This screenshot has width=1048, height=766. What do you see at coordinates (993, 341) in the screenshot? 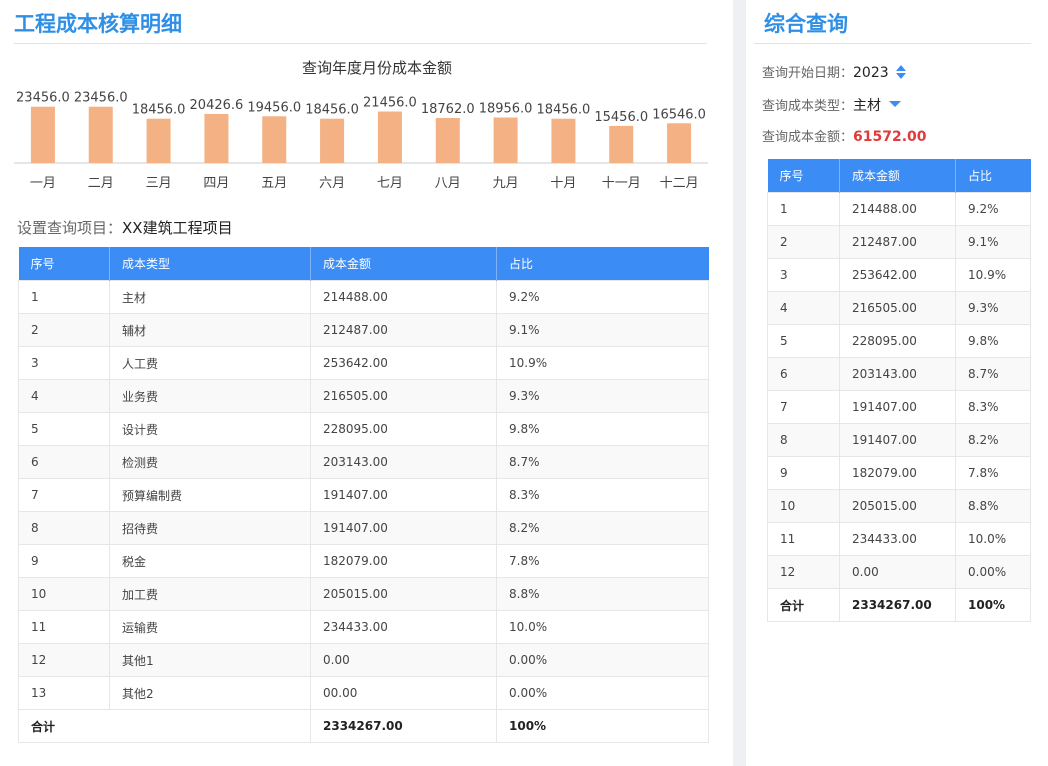
I see `table-cell: 9.8%` at bounding box center [993, 341].